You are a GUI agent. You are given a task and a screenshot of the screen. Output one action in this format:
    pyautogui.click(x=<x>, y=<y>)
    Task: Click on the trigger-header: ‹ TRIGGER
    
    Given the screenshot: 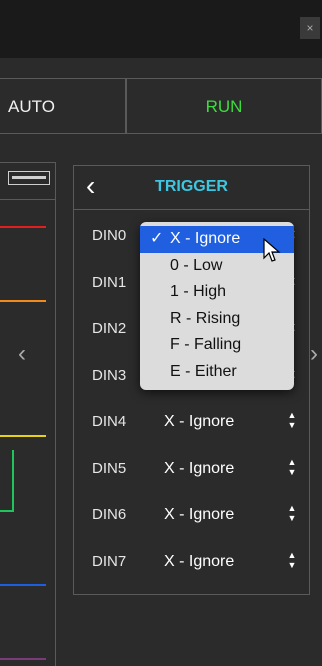 What is the action you would take?
    pyautogui.click(x=191, y=188)
    